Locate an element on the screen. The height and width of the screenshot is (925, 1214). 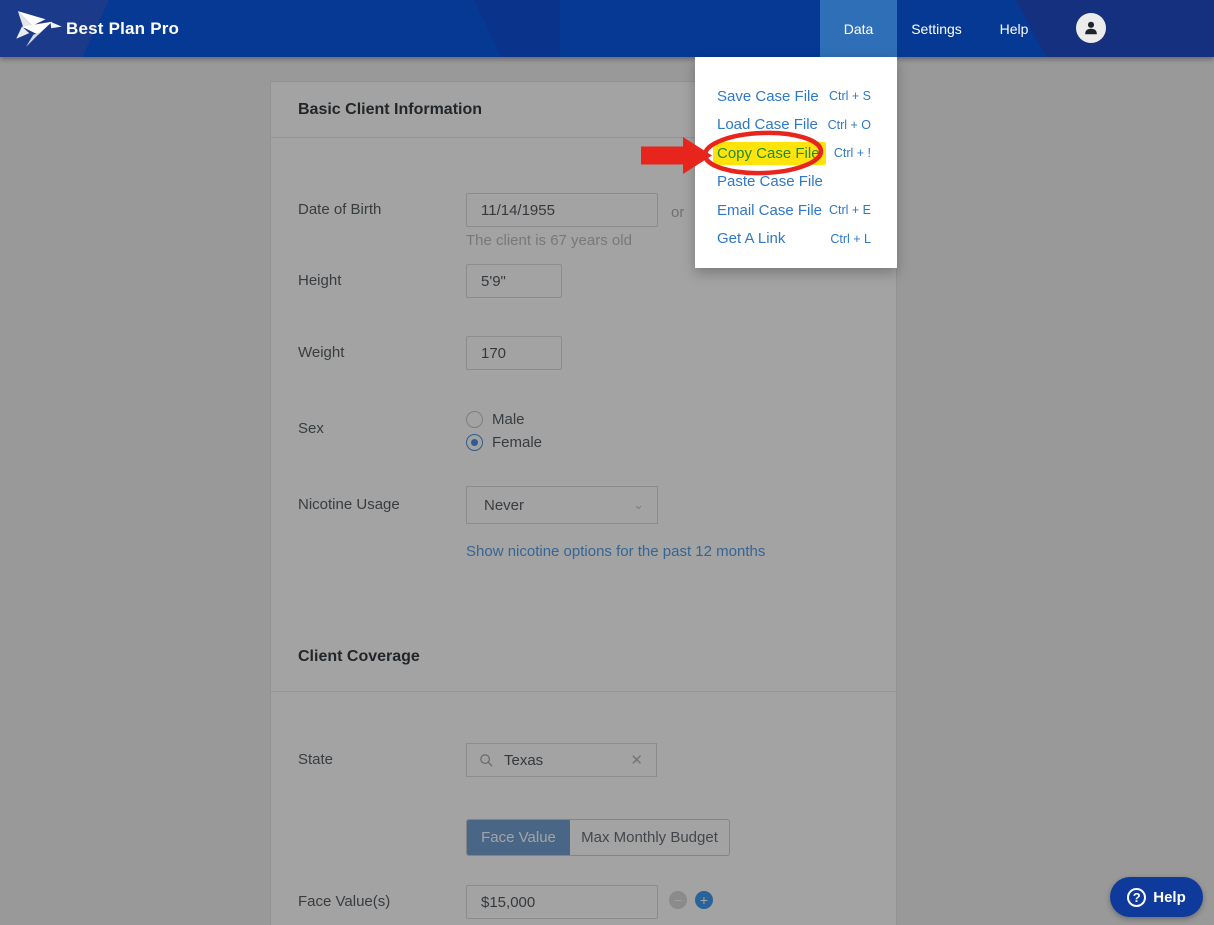
nav-item-settings: Settings is located at coordinates (936, 28).